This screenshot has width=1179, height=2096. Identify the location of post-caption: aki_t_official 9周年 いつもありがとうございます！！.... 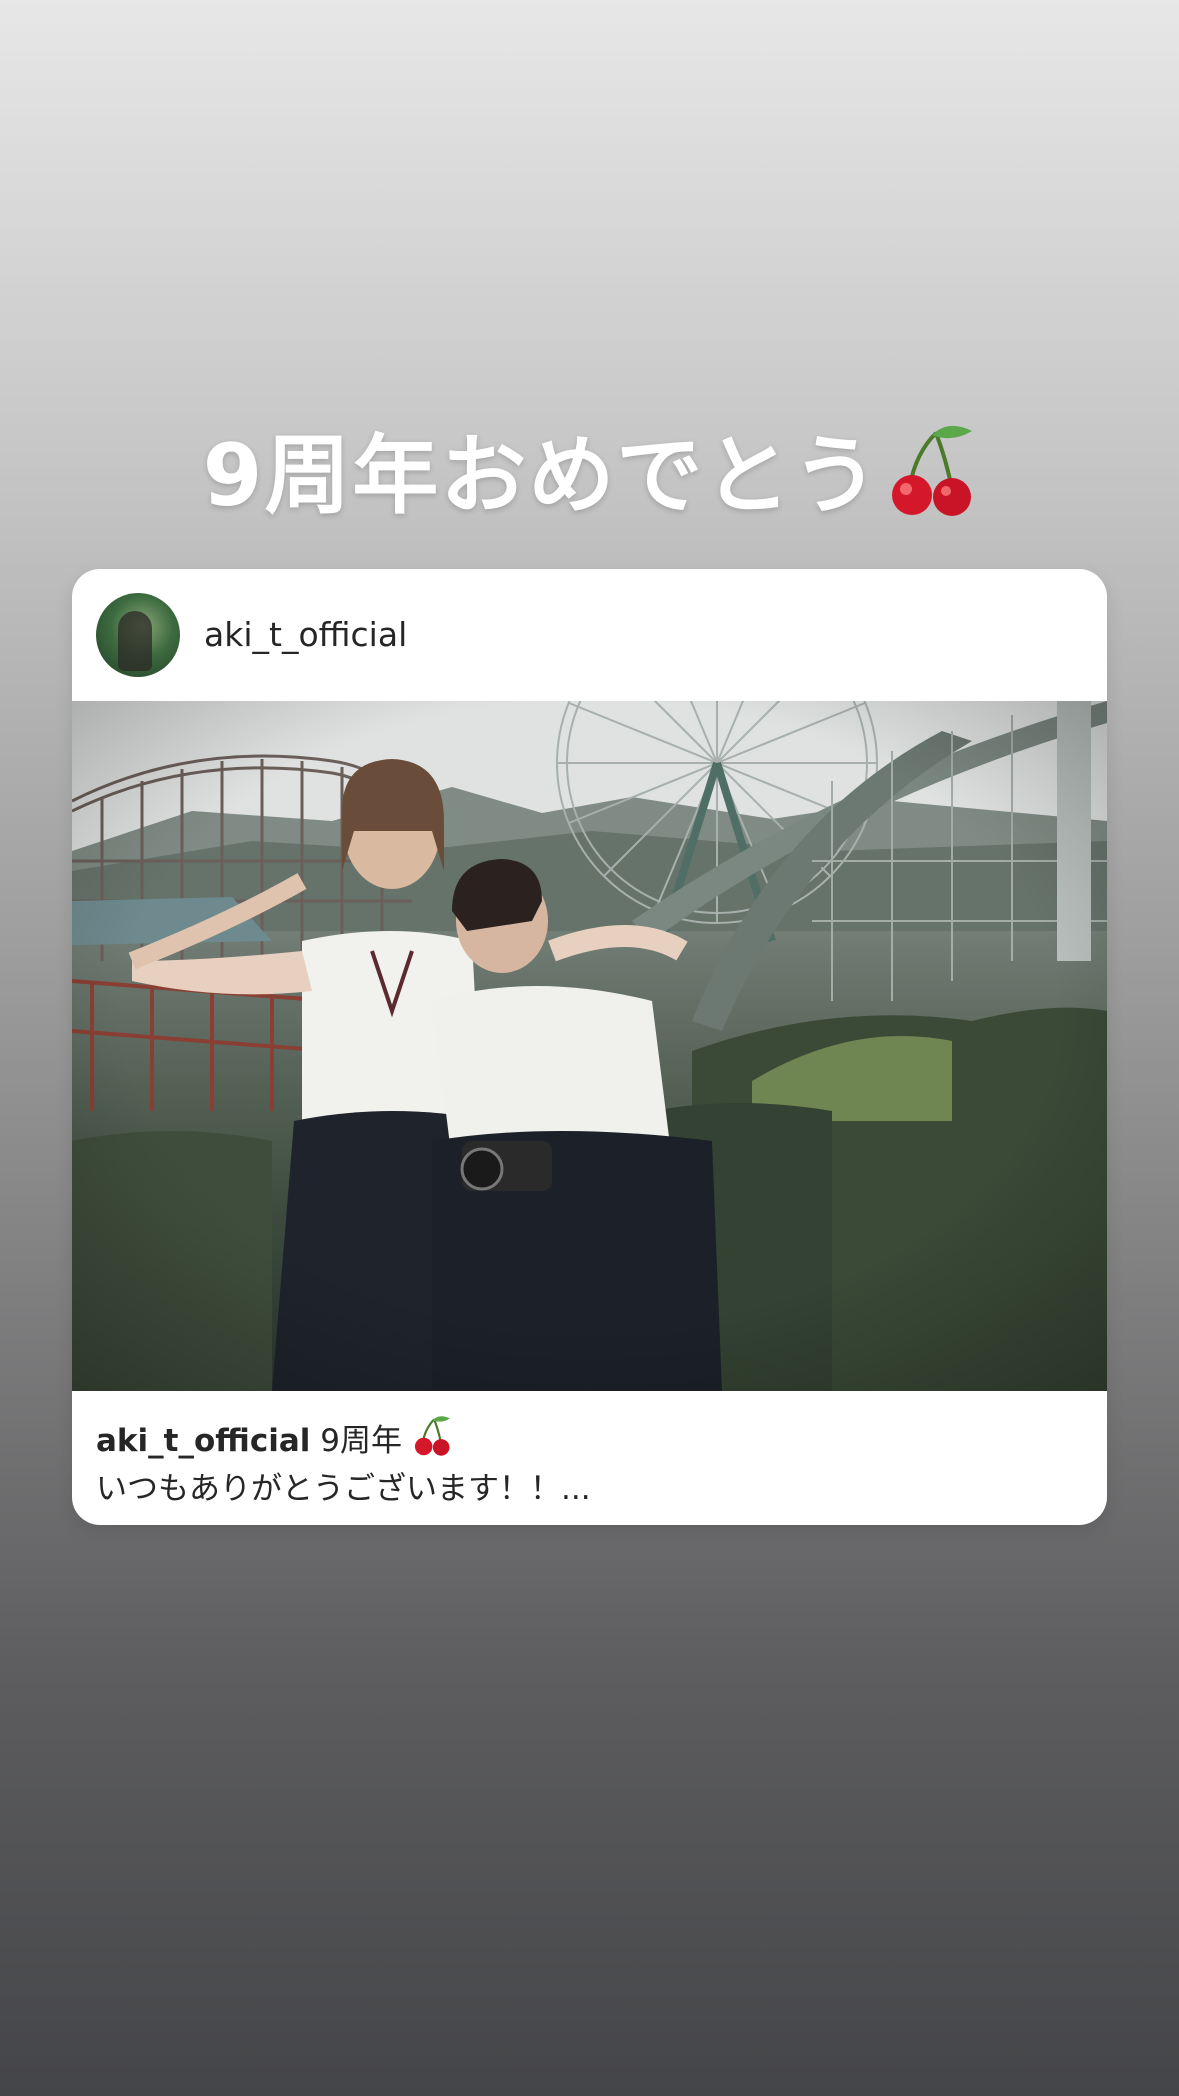
(591, 1462).